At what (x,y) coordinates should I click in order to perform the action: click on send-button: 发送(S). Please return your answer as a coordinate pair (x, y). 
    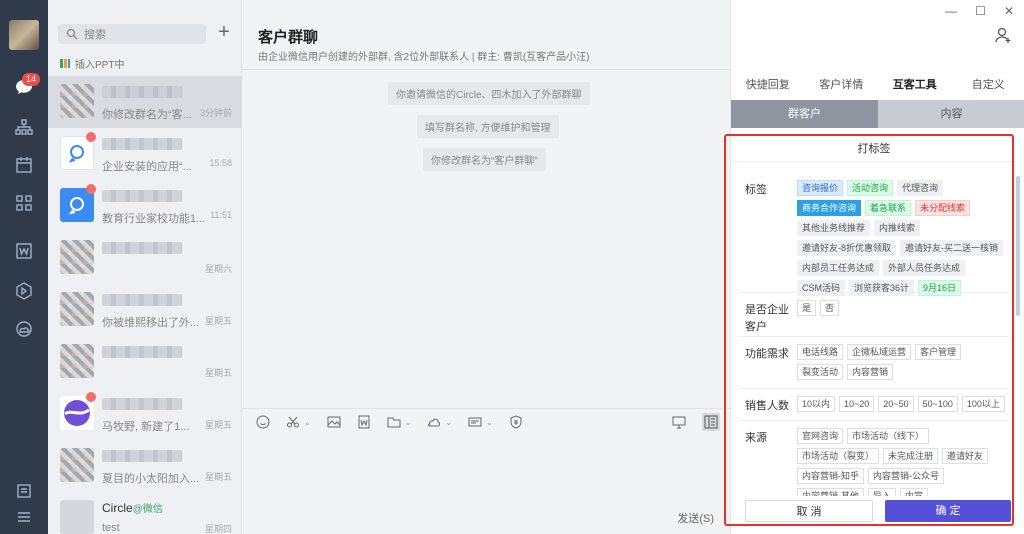
    Looking at the image, I should click on (695, 518).